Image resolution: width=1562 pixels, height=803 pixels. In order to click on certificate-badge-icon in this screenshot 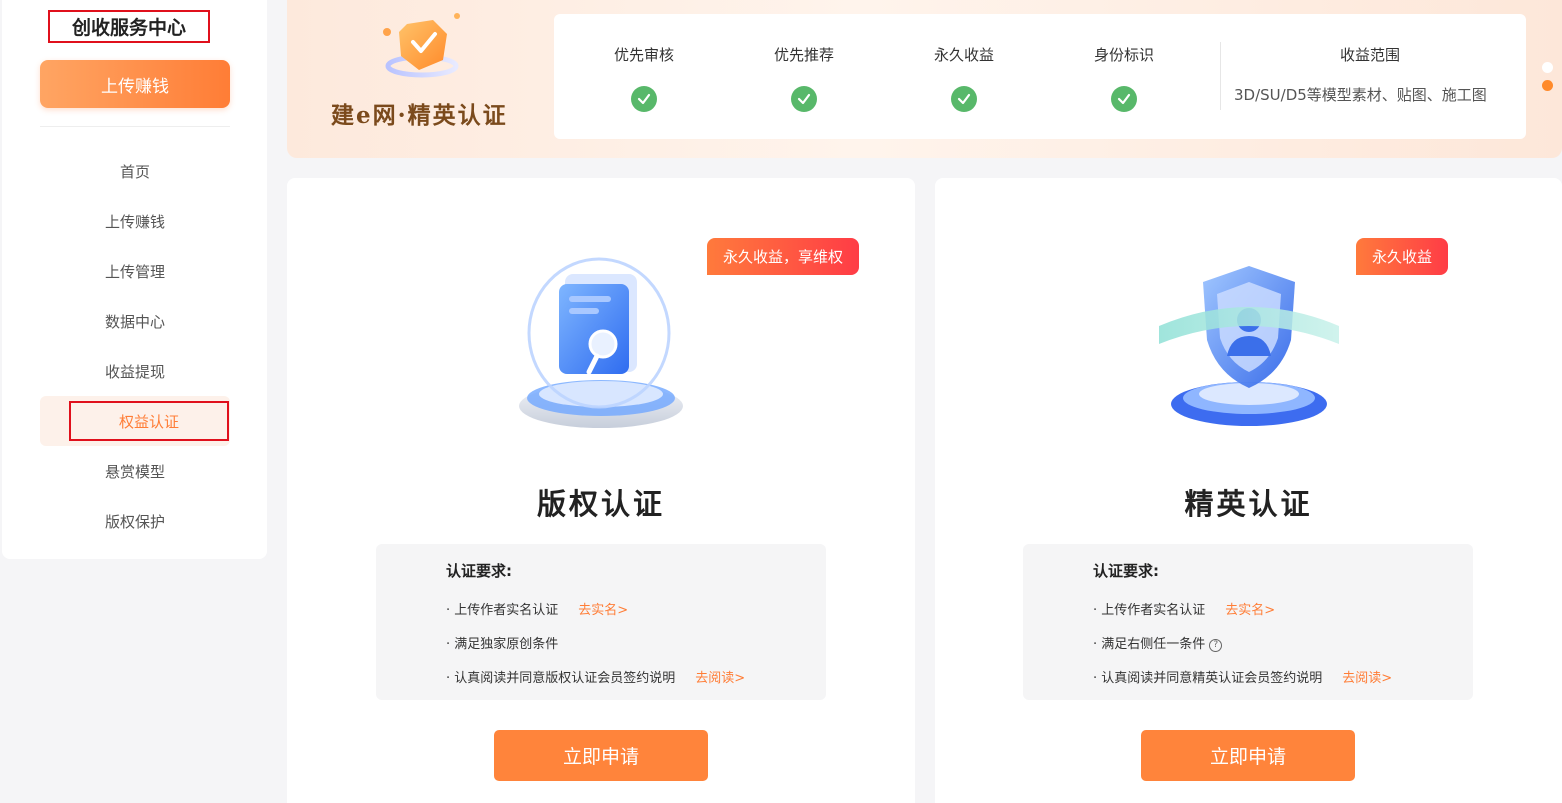, I will do `click(421, 45)`.